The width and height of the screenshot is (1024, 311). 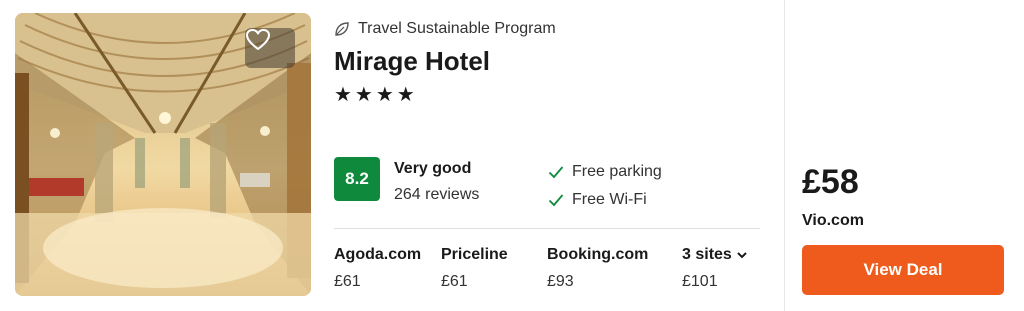 I want to click on star-rating: ★★★★, so click(x=376, y=95).